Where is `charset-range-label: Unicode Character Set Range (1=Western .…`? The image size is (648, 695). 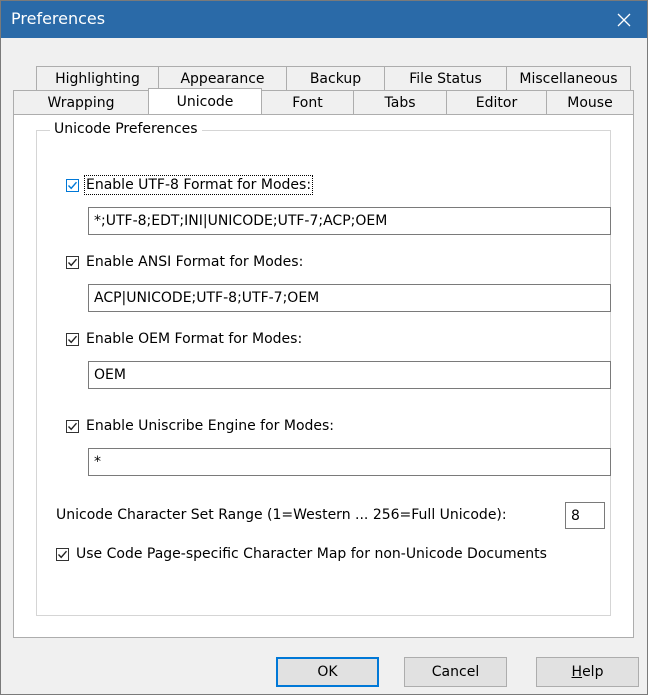
charset-range-label: Unicode Character Set Range (1=Western .… is located at coordinates (281, 515).